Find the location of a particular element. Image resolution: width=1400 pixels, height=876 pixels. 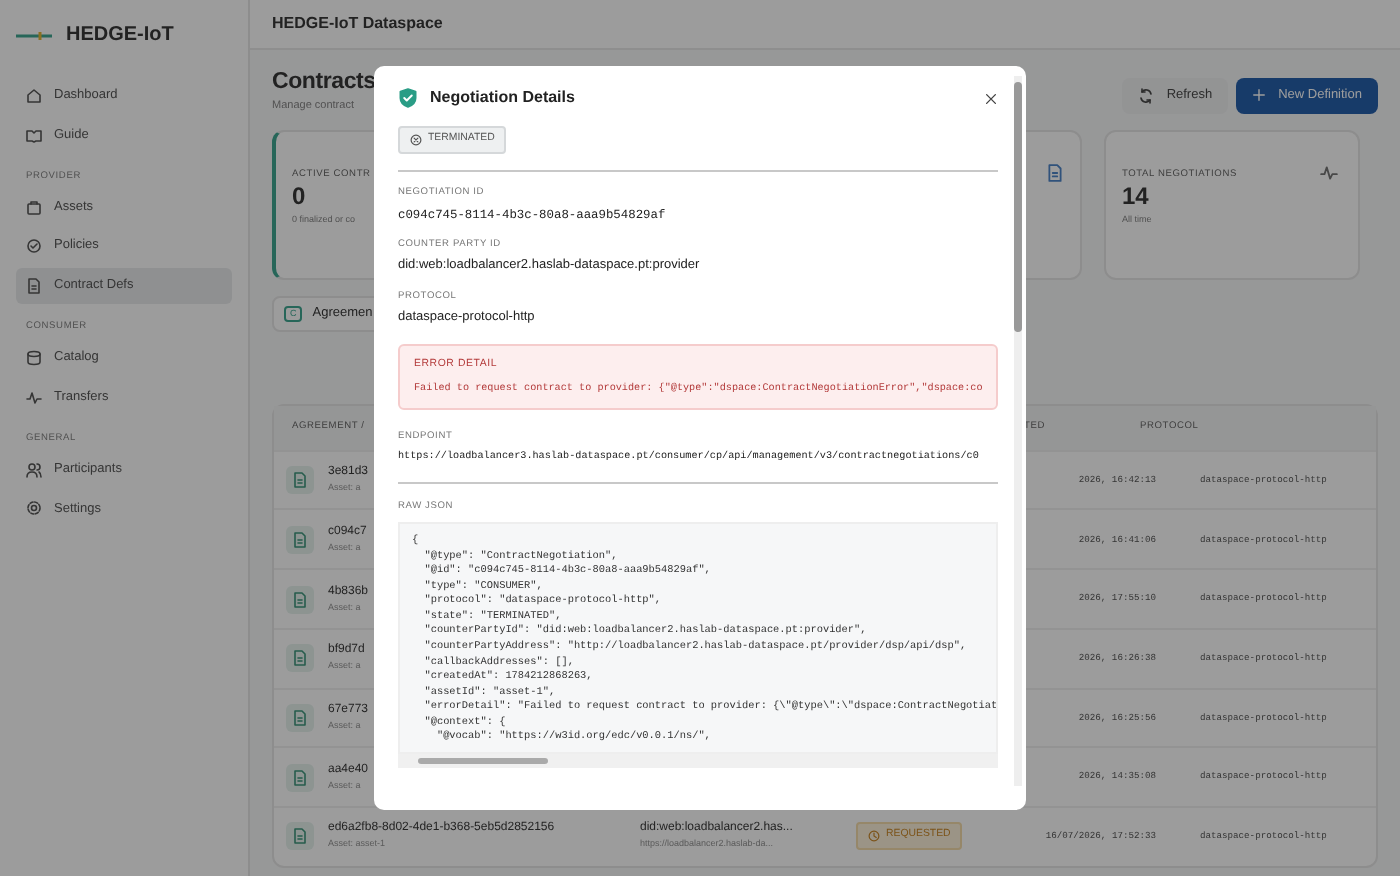

plus-icon is located at coordinates (1259, 95).